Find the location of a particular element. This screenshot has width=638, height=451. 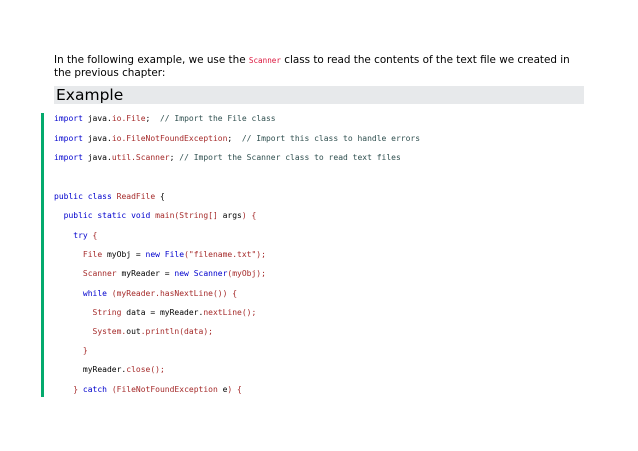

code-line-5: public static void main(String[] args) { is located at coordinates (155, 216).